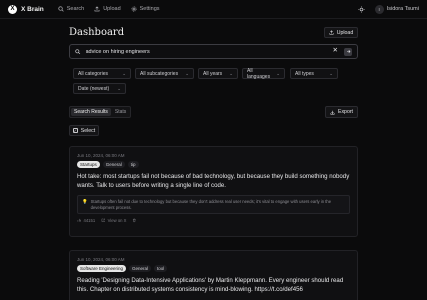  I want to click on search-bar: ✕, so click(213, 51).